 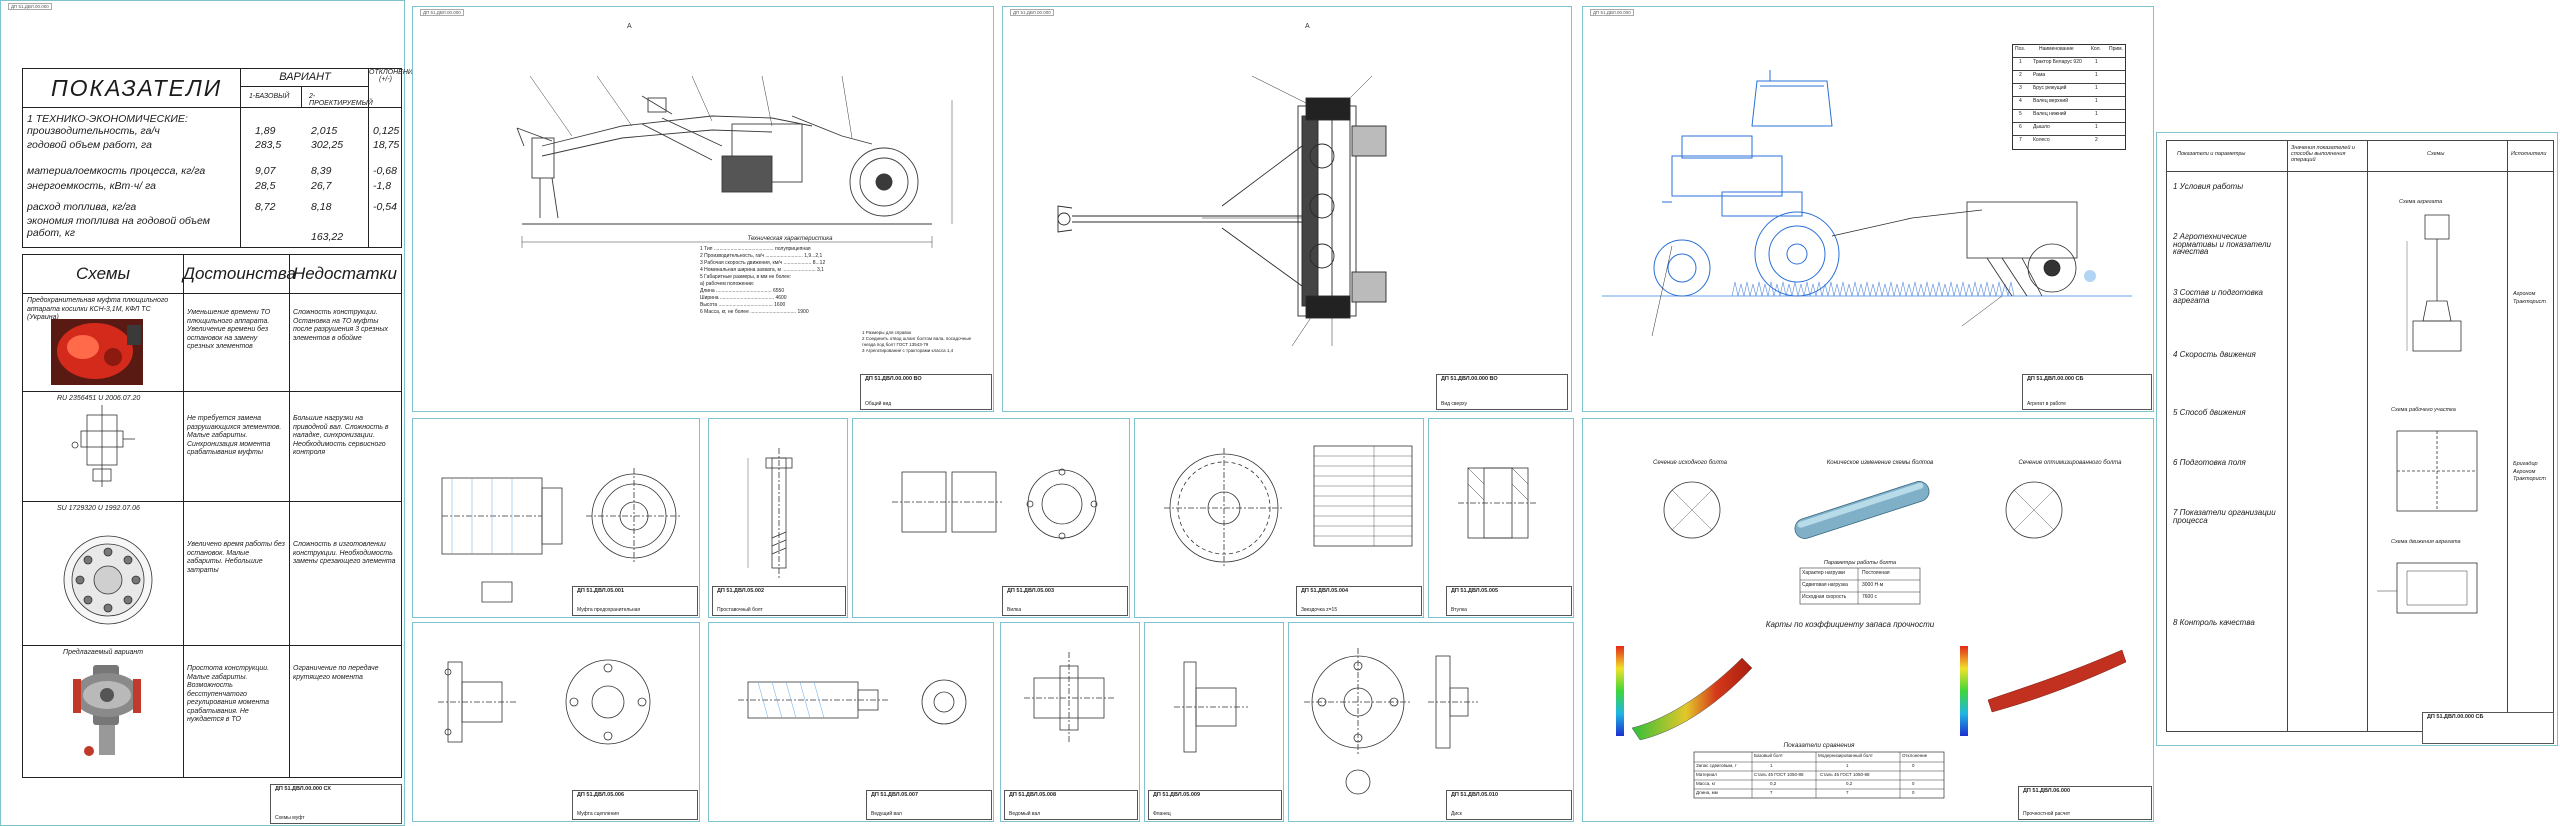 What do you see at coordinates (269, 96) in the screenshot?
I see `variant-base: 1-БАЗОВЫЙ` at bounding box center [269, 96].